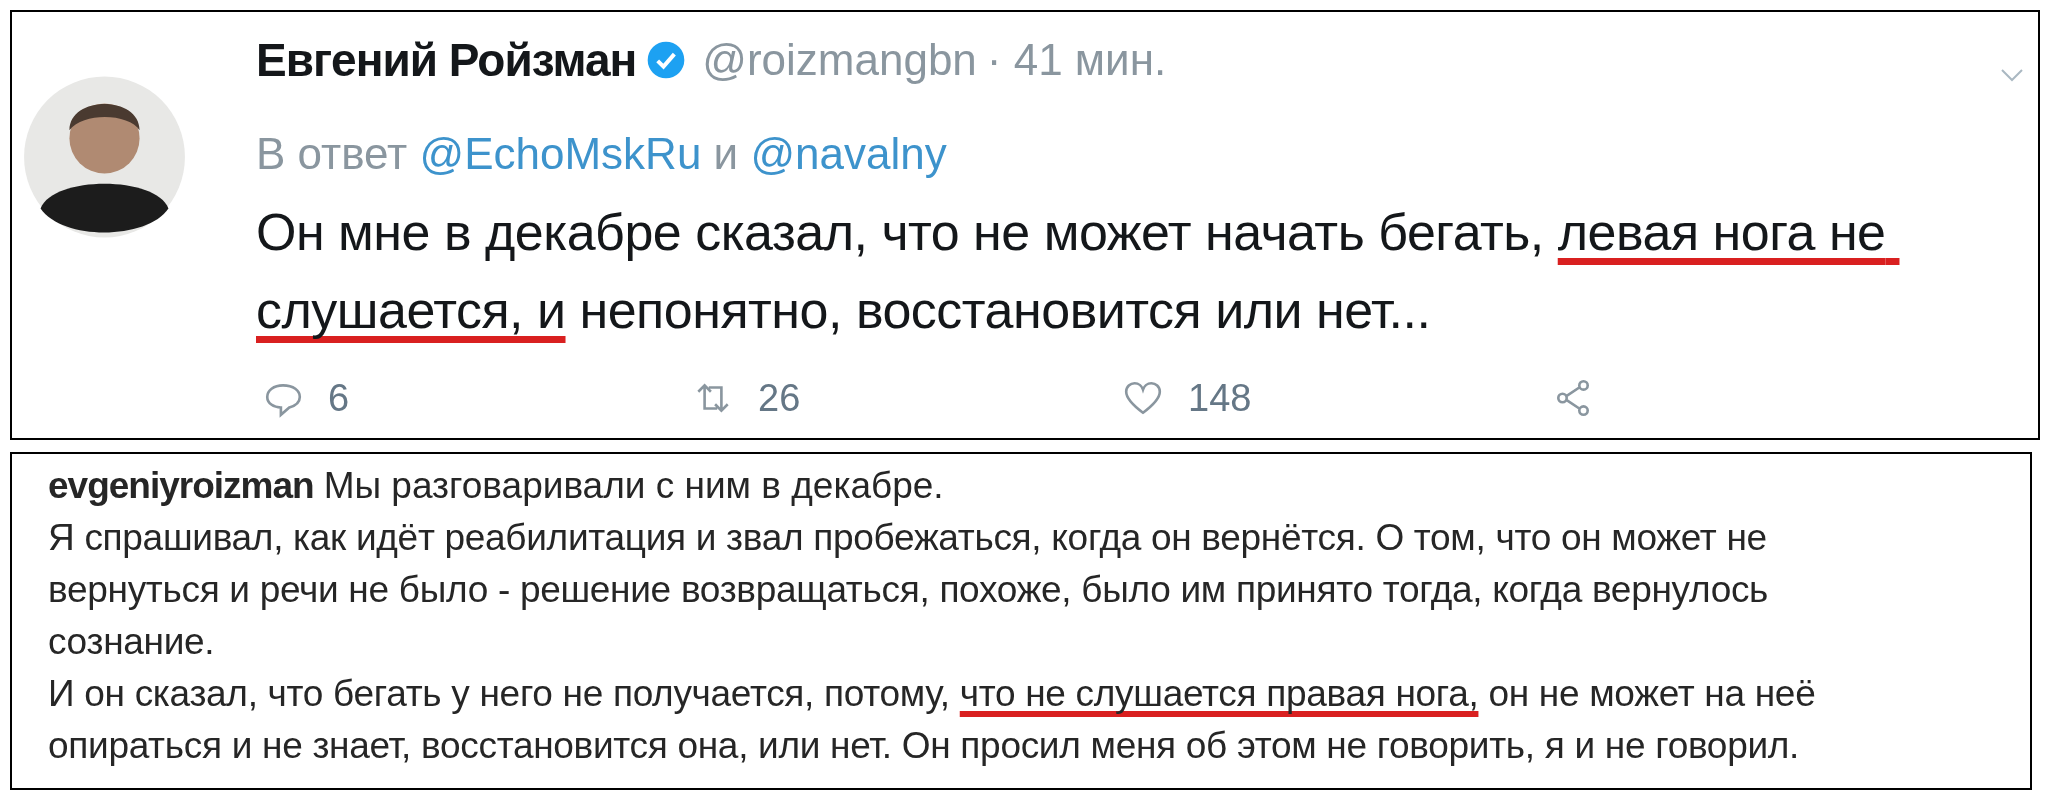  I want to click on mention-link: @EchoMskRu, so click(560, 154).